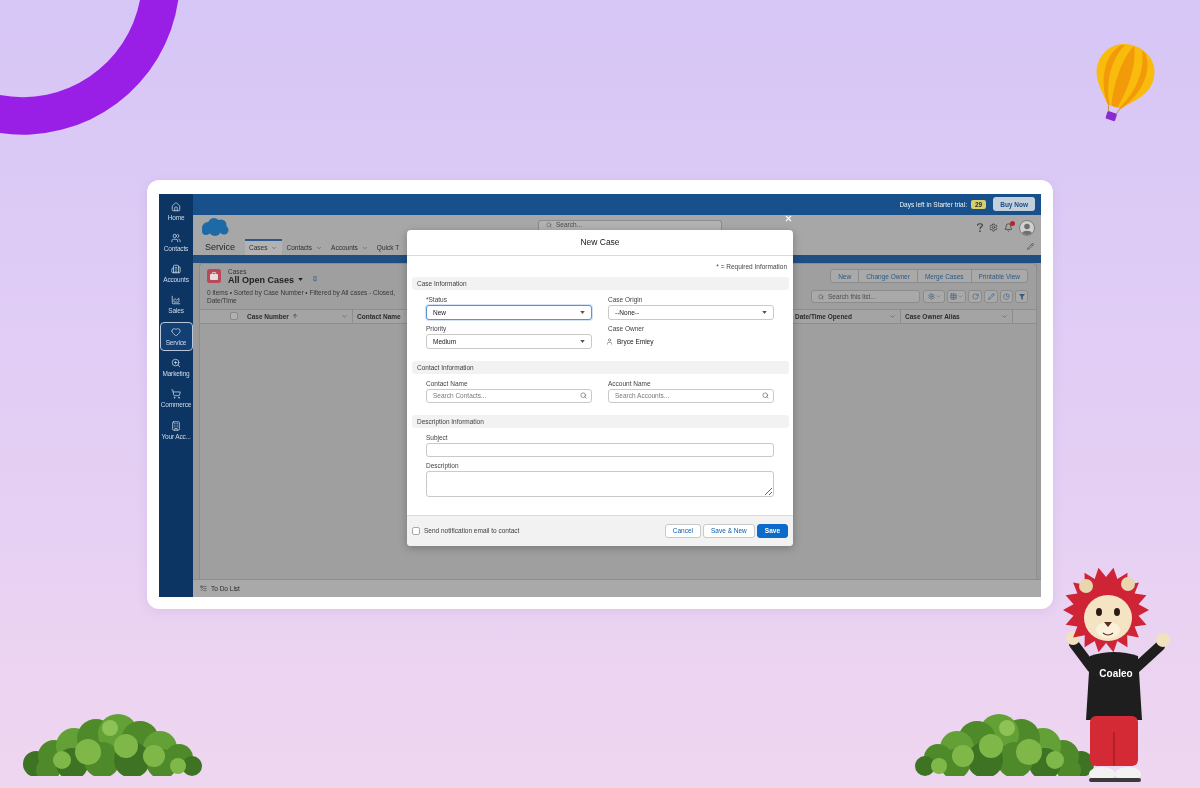 The image size is (1200, 788). What do you see at coordinates (214, 276) in the screenshot?
I see `briefcase-icon` at bounding box center [214, 276].